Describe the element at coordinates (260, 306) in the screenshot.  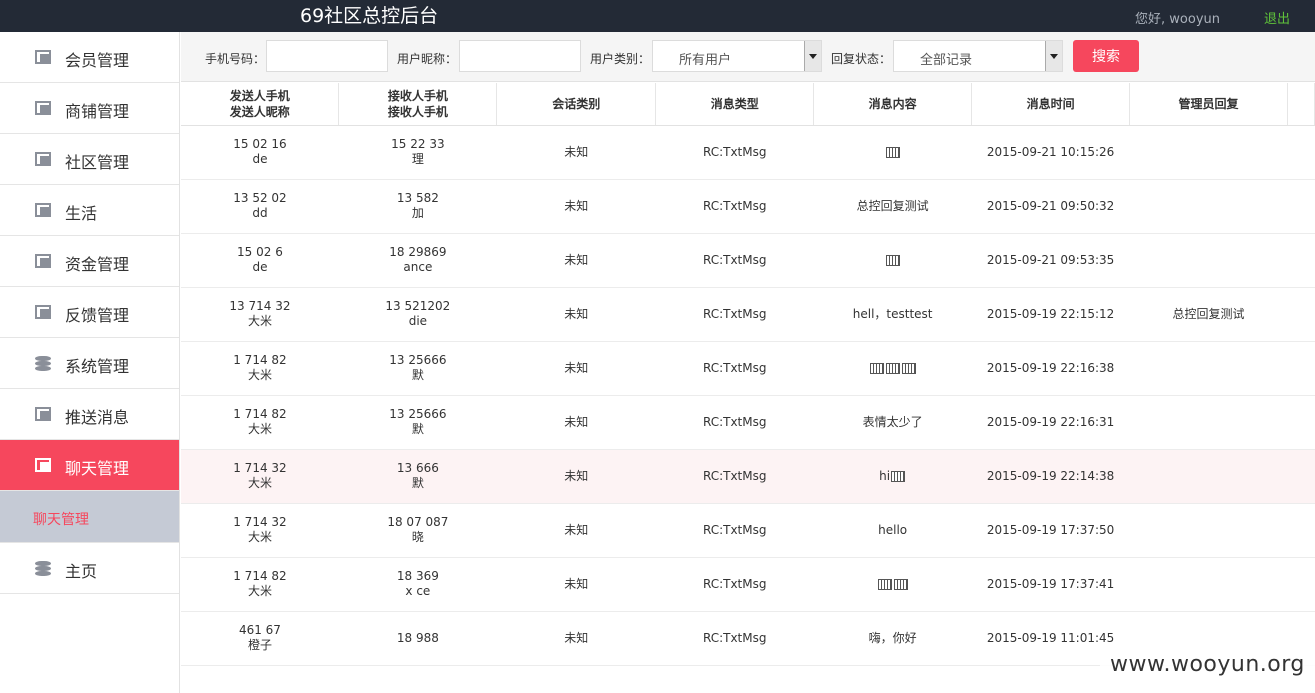
I see `sender-phone: 13 714 32` at that location.